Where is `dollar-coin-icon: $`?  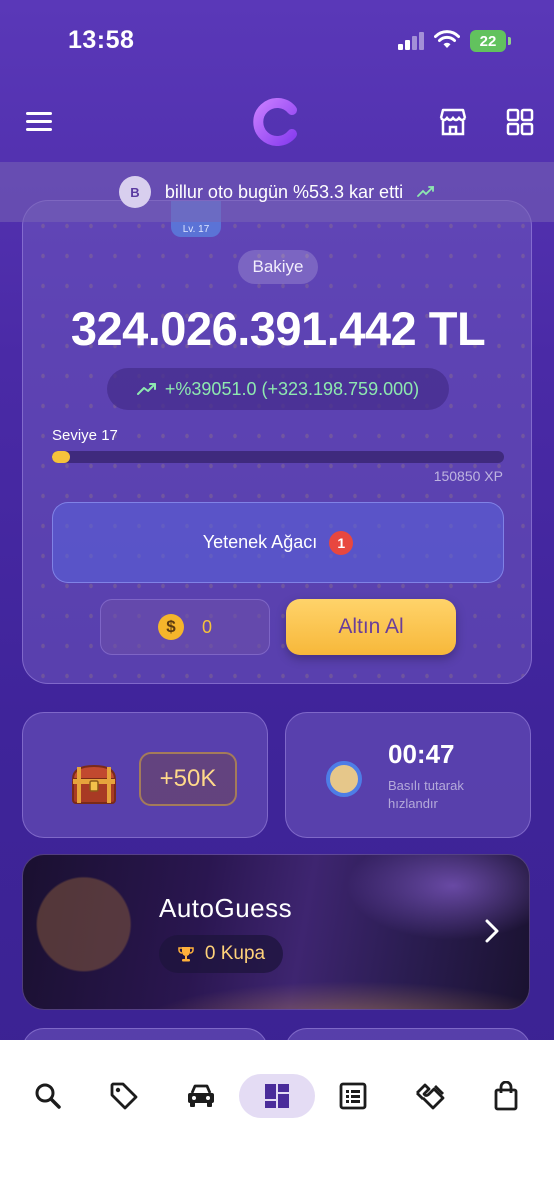 dollar-coin-icon: $ is located at coordinates (170, 627).